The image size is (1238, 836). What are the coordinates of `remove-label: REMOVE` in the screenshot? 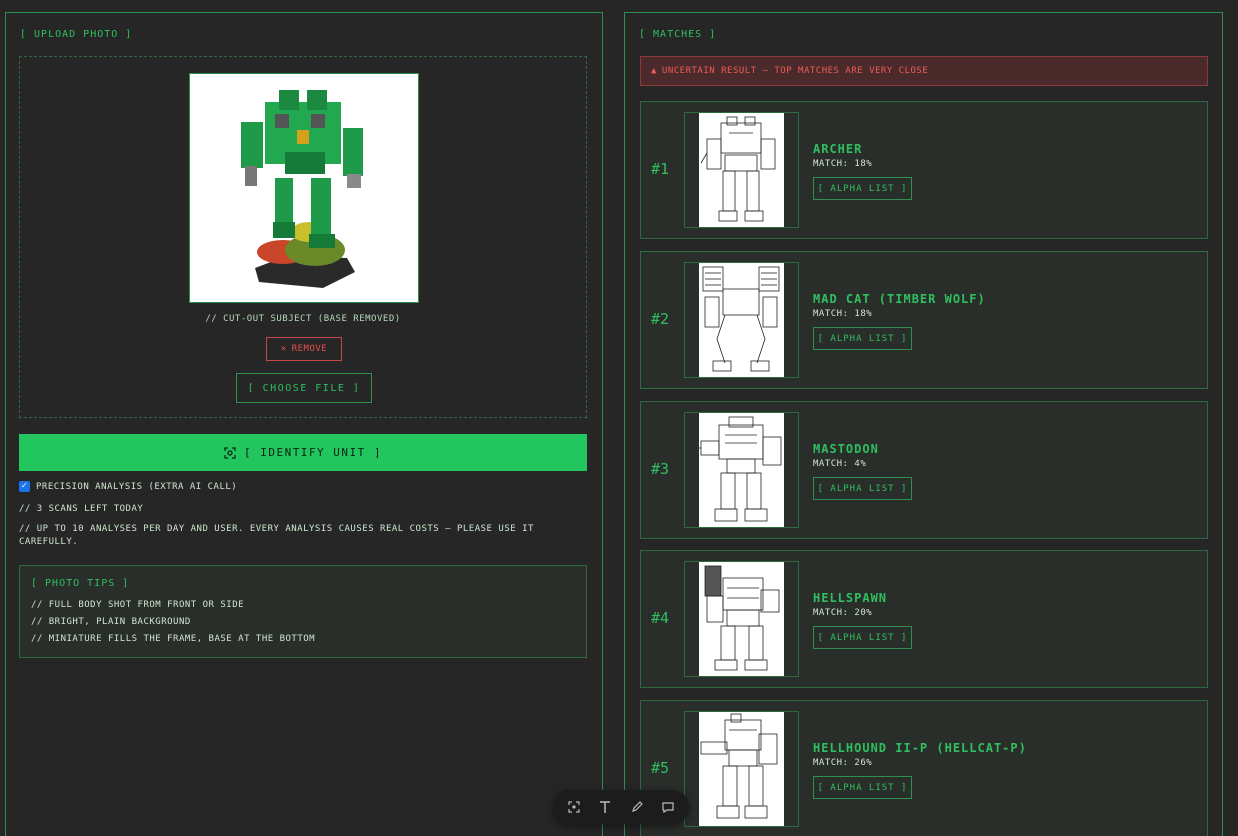 It's located at (309, 349).